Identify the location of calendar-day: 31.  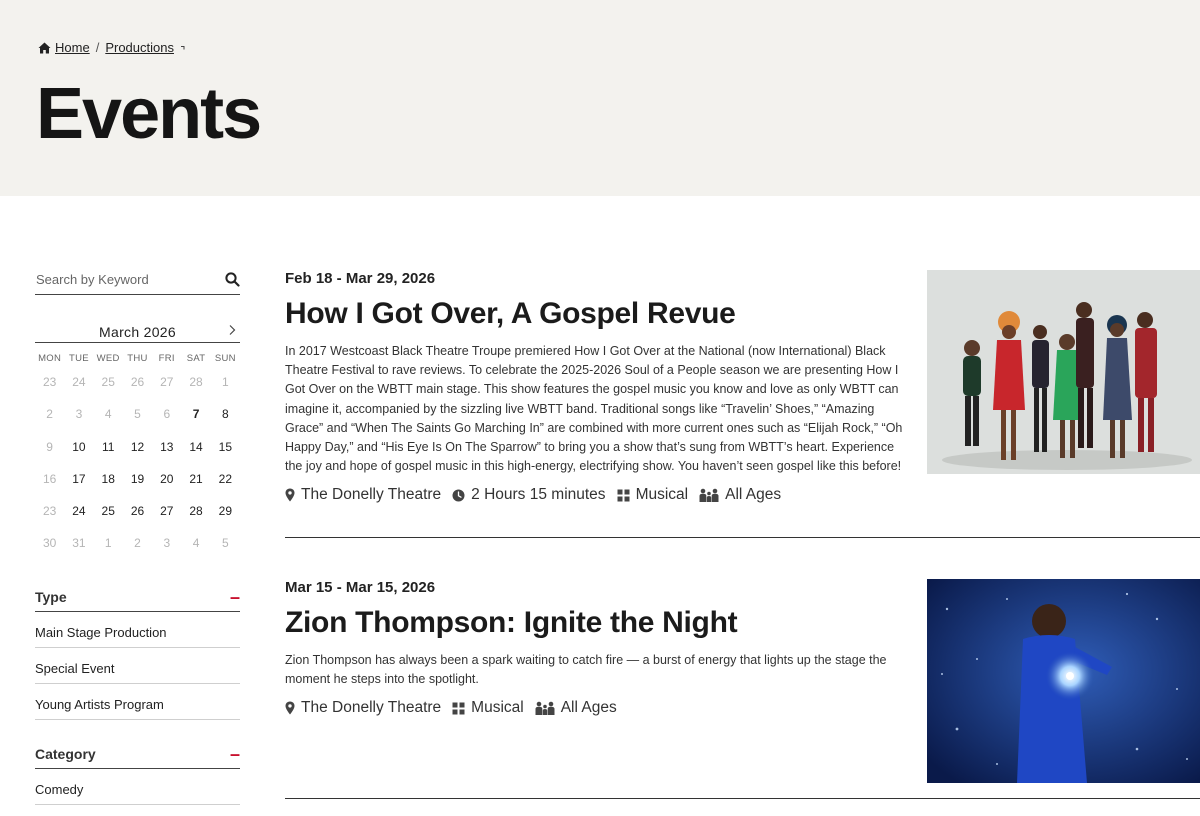
(78, 546).